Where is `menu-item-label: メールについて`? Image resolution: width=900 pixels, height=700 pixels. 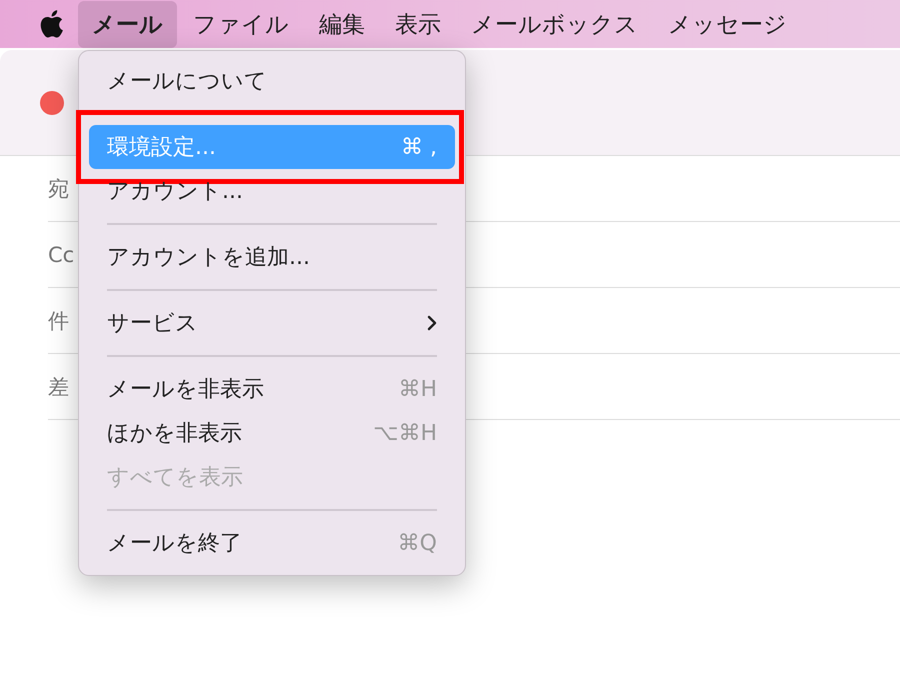
menu-item-label: メールについて is located at coordinates (187, 82).